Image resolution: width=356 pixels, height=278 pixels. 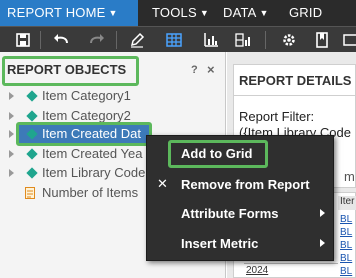 What do you see at coordinates (322, 40) in the screenshot?
I see `bookmark-icon` at bounding box center [322, 40].